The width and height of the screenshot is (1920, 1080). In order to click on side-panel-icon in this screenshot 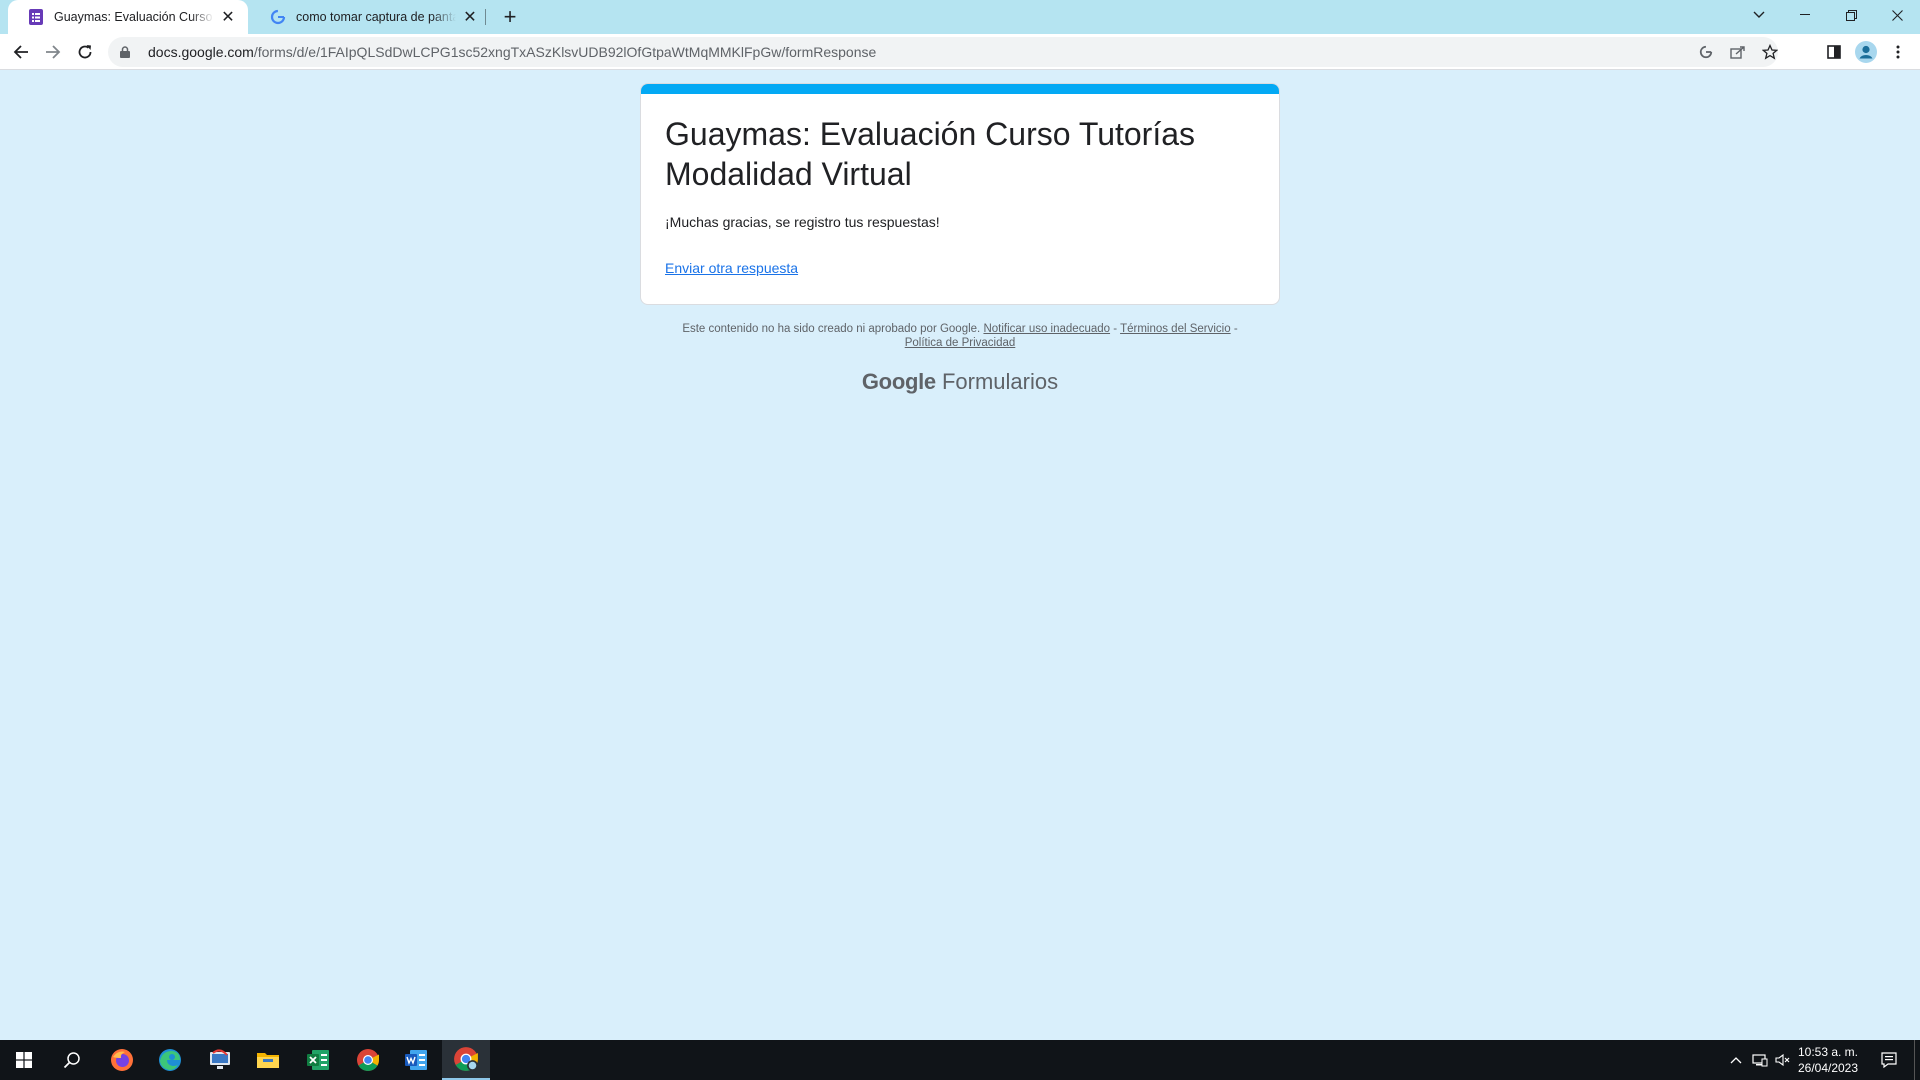, I will do `click(1834, 52)`.